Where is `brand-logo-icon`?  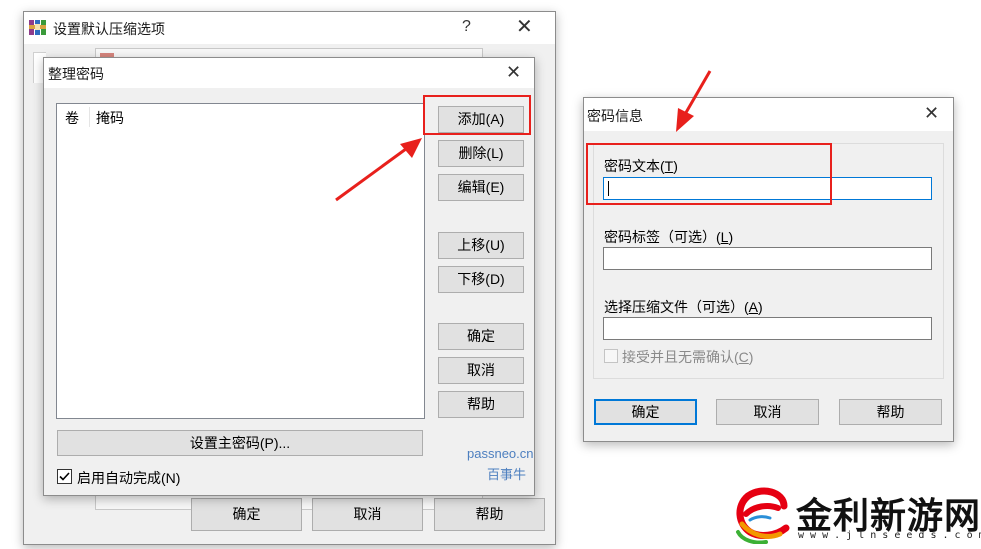
brand-logo-icon is located at coordinates (763, 516).